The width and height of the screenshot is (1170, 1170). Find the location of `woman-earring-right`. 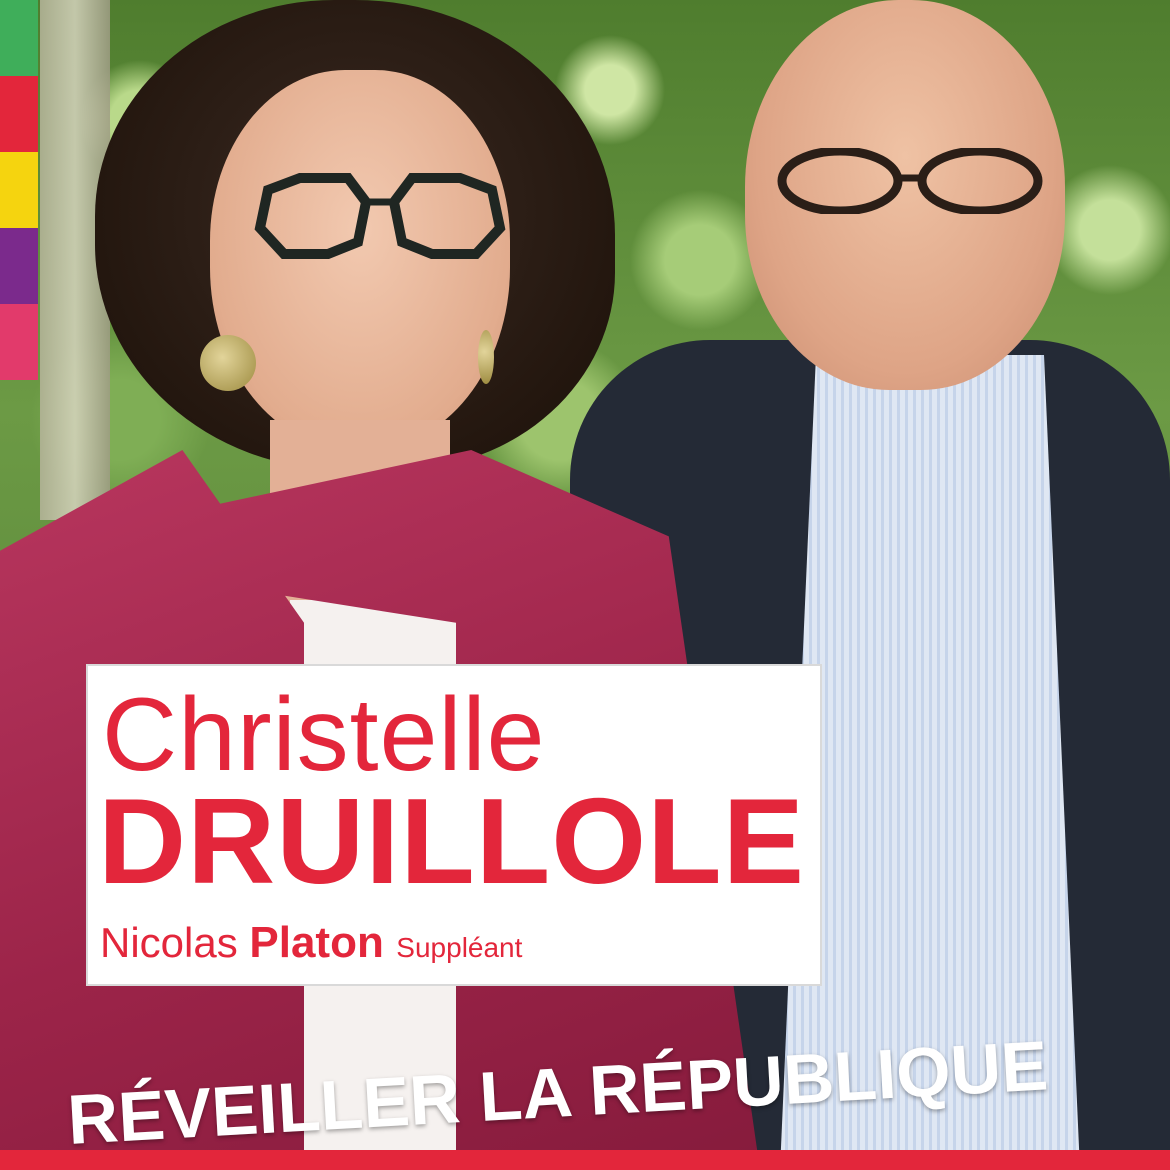

woman-earring-right is located at coordinates (486, 357).